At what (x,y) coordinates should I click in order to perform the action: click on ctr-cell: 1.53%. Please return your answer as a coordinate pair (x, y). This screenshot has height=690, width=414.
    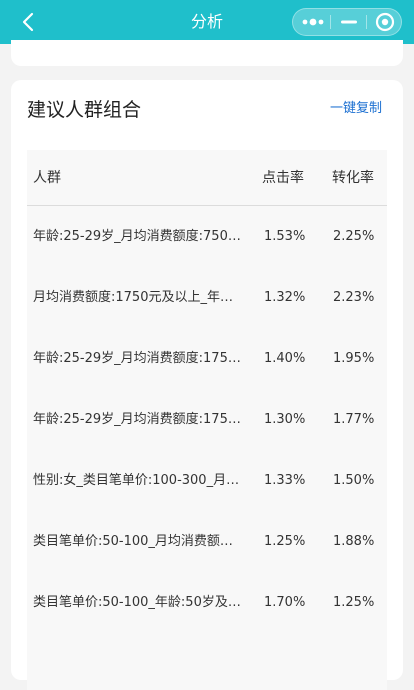
    Looking at the image, I should click on (285, 236).